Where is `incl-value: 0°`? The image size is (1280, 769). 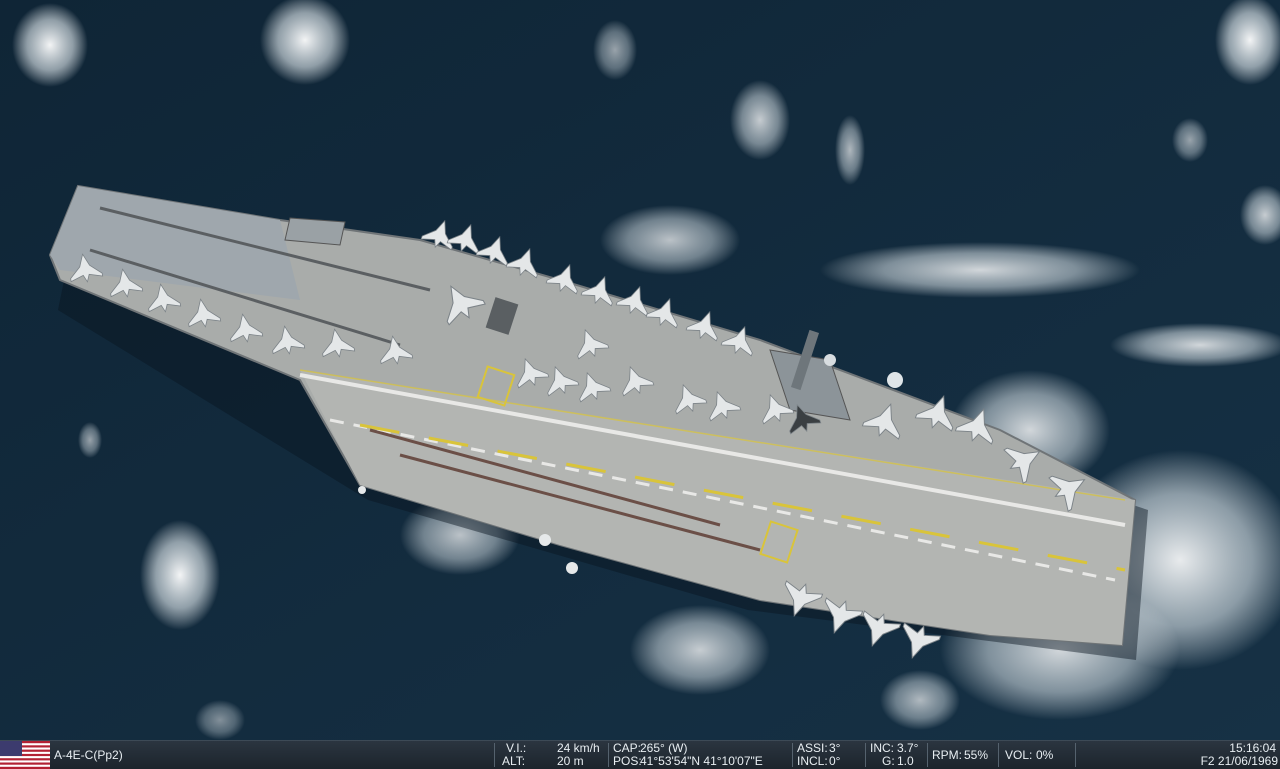
incl-value: 0° is located at coordinates (835, 761).